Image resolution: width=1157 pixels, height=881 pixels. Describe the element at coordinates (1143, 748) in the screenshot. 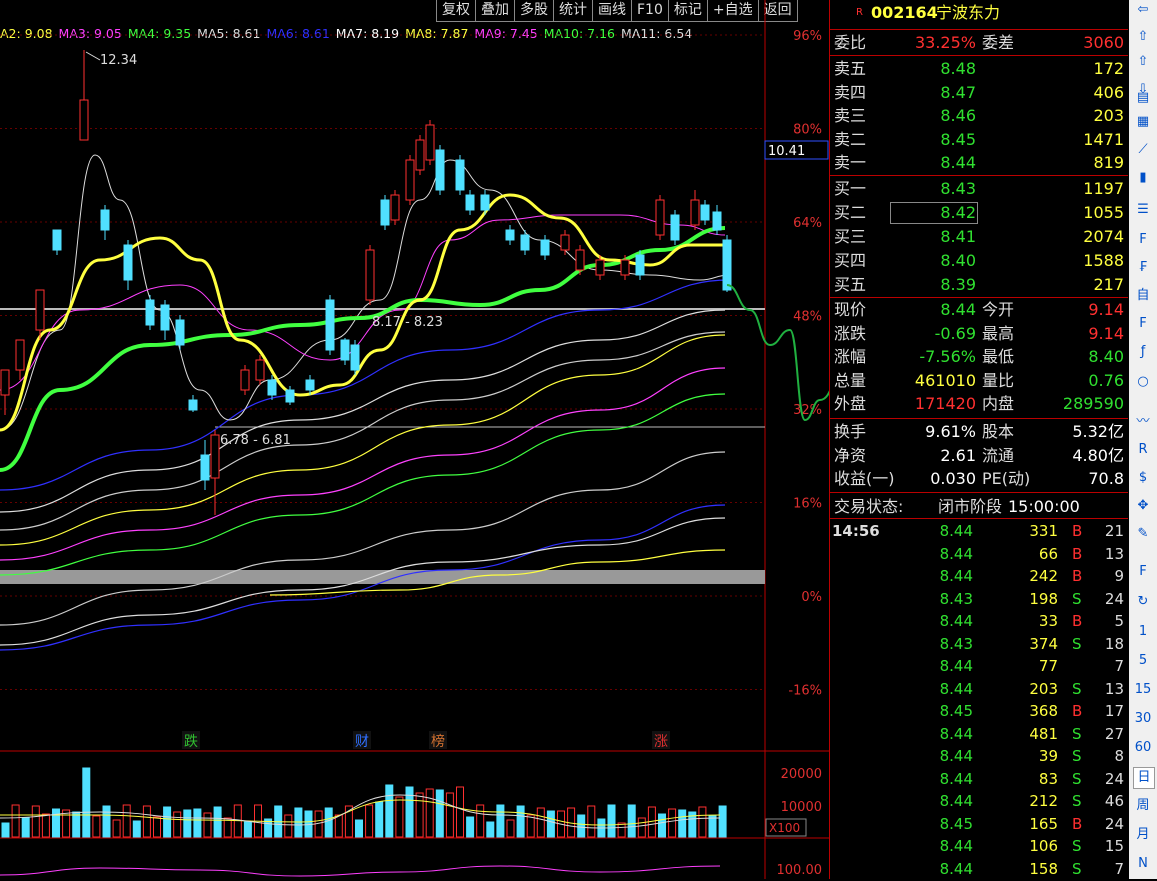

I see `period-label: 60` at that location.